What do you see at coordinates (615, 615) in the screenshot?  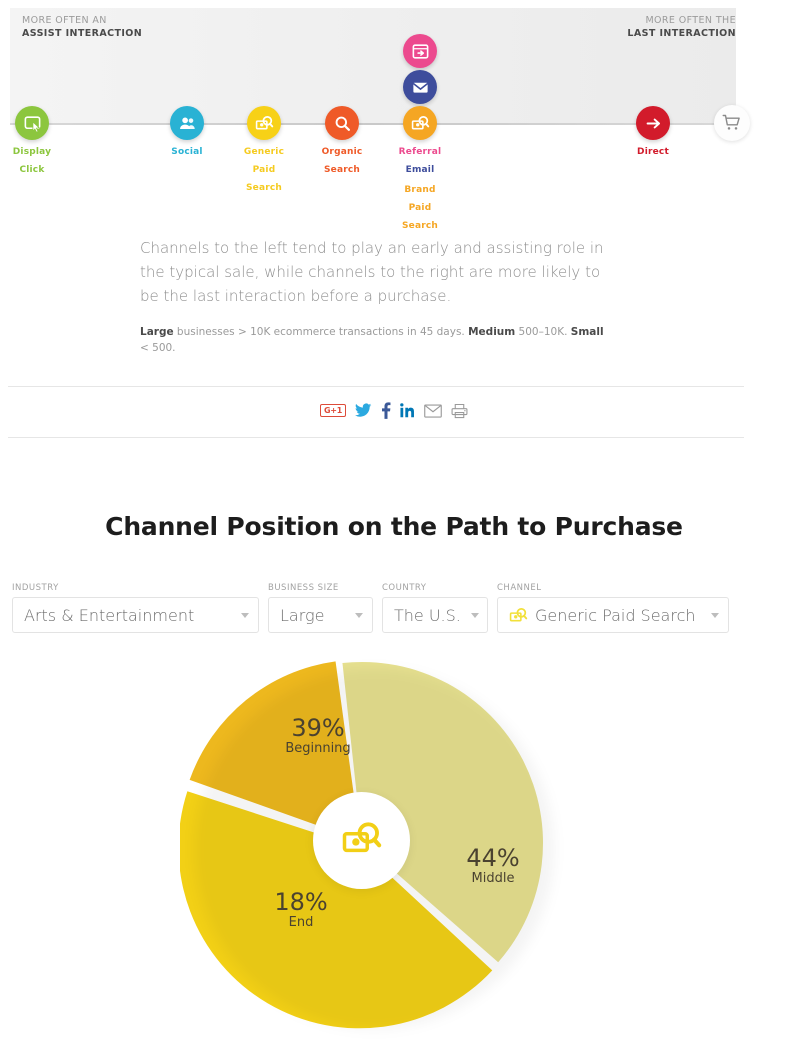 I see `channel-select-value: Generic Paid Search` at bounding box center [615, 615].